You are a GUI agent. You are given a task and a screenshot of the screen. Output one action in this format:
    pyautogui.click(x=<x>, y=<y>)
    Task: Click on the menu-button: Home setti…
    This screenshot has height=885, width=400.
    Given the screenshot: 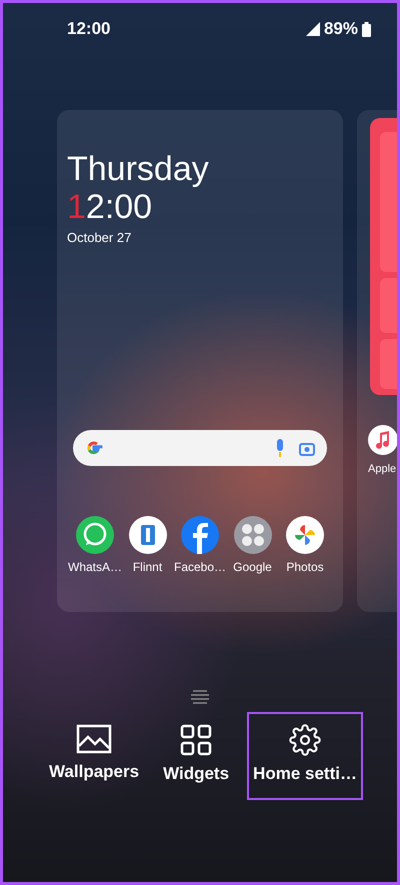 What is the action you would take?
    pyautogui.click(x=305, y=756)
    